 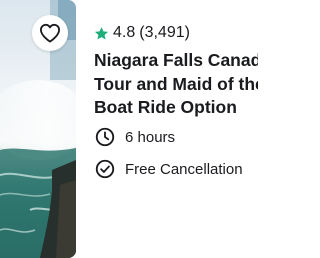 I want to click on rating-score: 4.8, so click(x=124, y=32).